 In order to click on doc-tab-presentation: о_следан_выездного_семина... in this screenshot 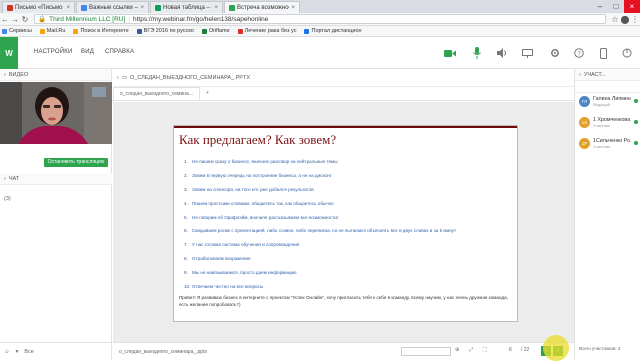, I will do `click(156, 93)`.